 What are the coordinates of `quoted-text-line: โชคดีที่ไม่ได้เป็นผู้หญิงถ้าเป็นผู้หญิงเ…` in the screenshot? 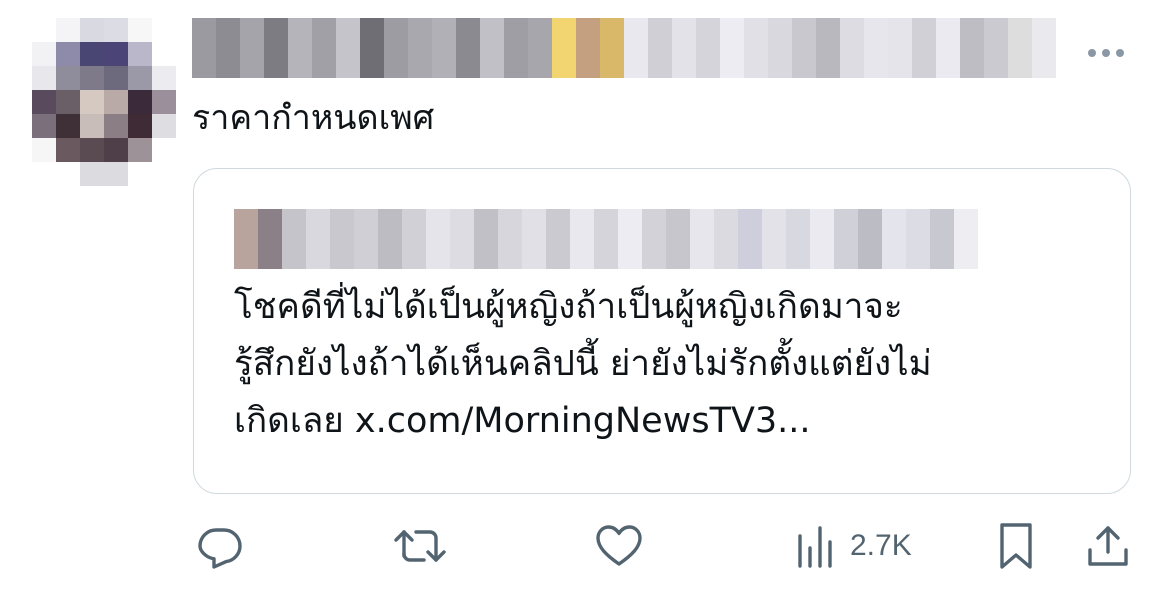 It's located at (568, 307).